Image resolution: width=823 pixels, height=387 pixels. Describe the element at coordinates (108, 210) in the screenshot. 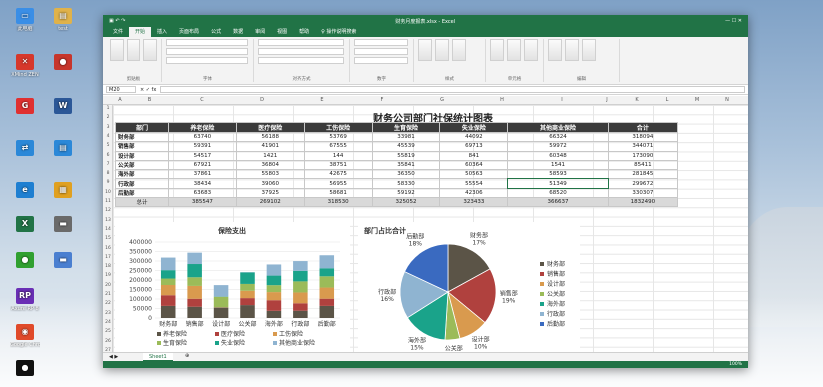

I see `row-header: 12` at that location.